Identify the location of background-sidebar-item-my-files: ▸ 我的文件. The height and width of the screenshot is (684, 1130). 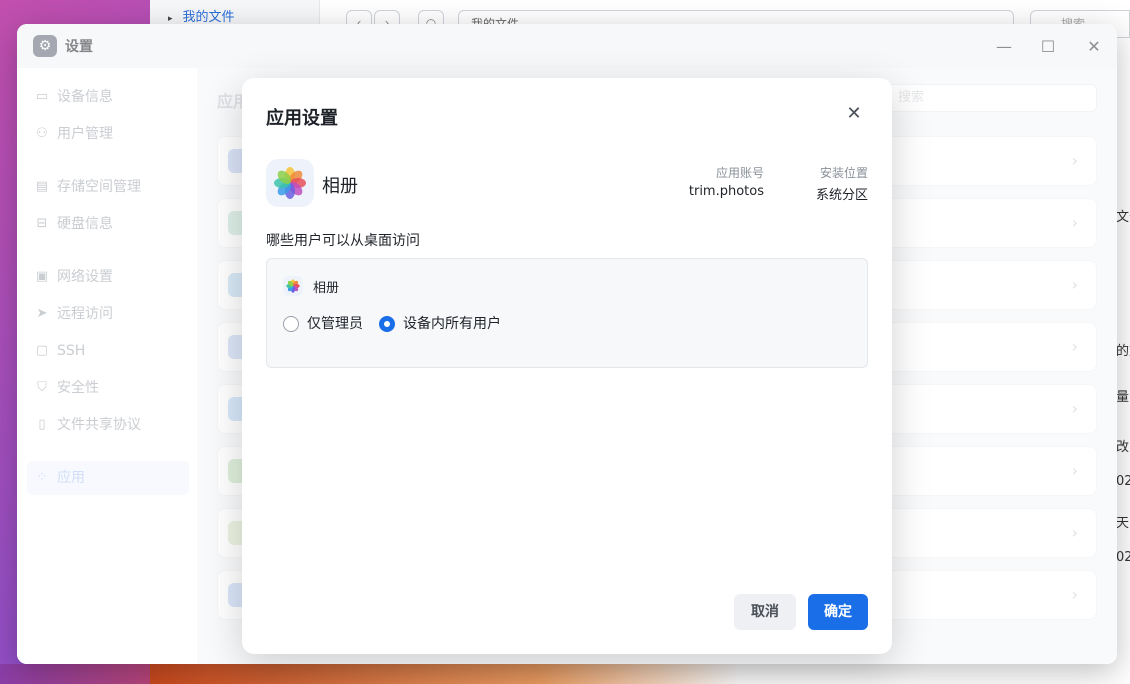
(201, 15).